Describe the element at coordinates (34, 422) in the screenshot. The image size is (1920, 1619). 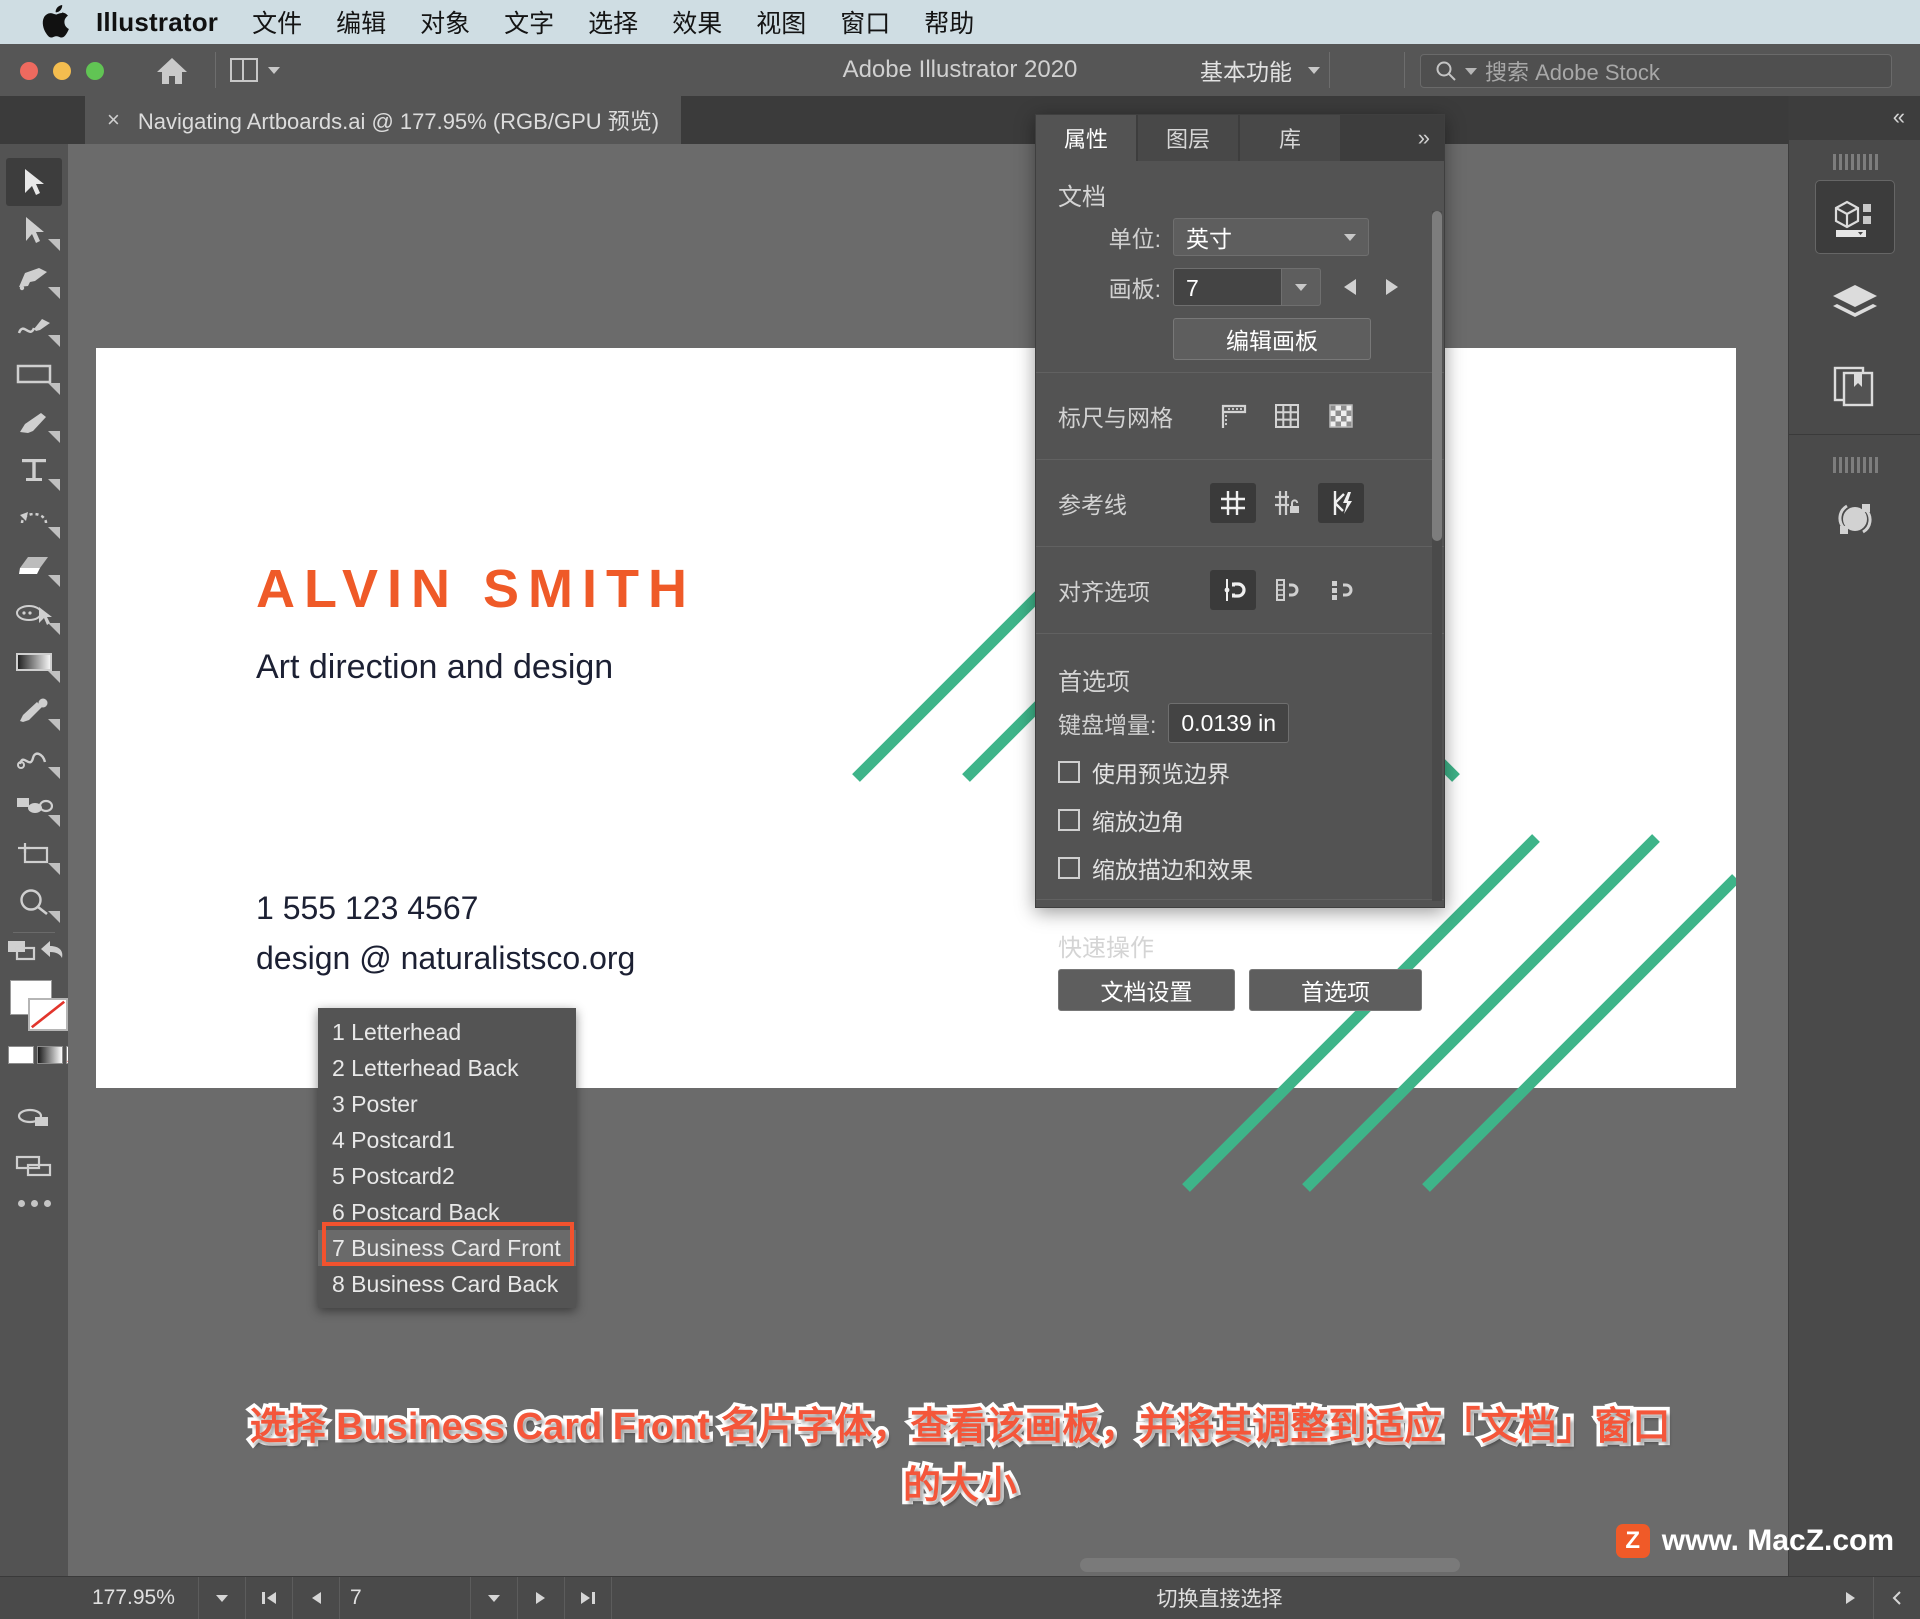
I see `paintbrush-tool` at that location.